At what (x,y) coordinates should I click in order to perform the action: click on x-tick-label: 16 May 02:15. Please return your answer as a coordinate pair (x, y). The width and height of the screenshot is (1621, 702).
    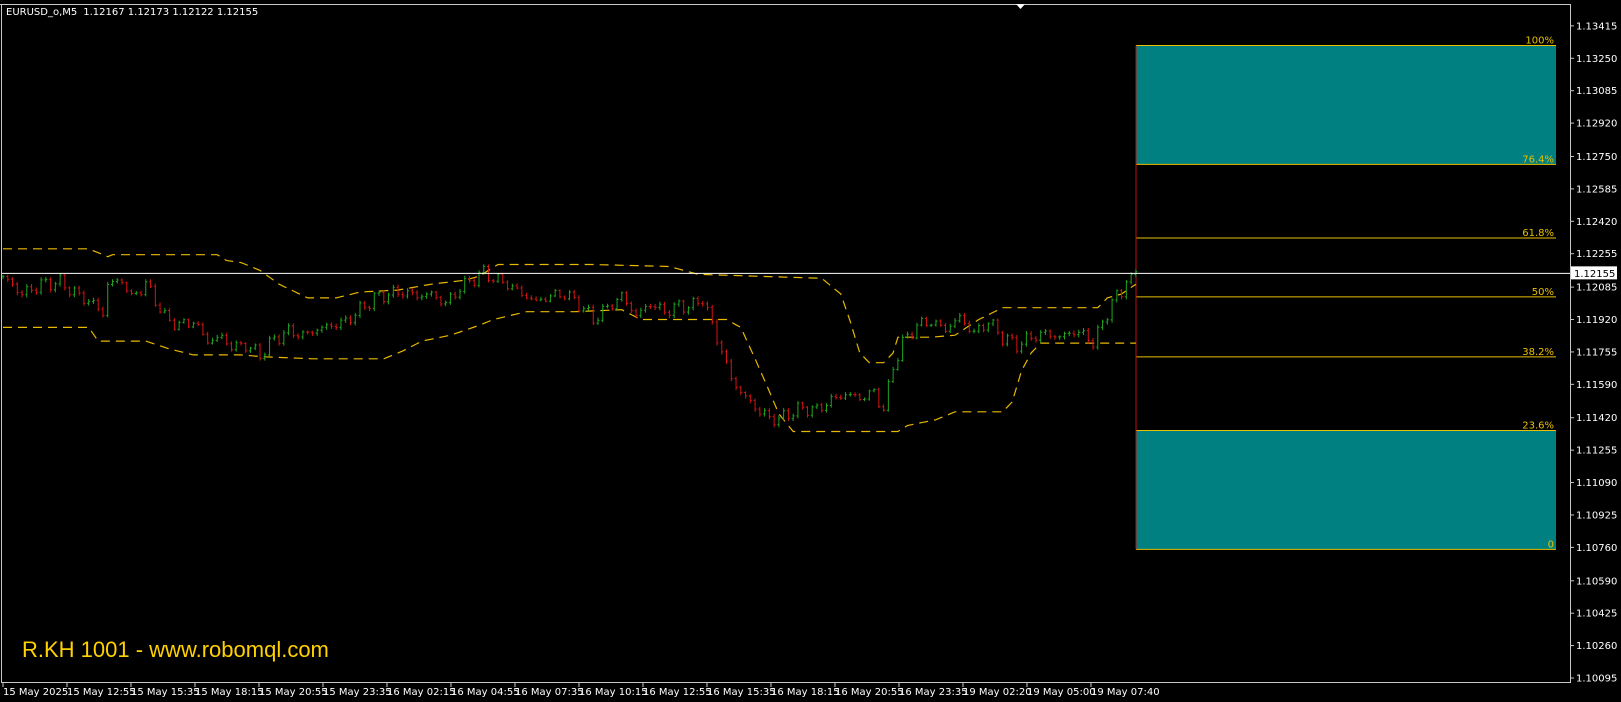
    Looking at the image, I should click on (421, 692).